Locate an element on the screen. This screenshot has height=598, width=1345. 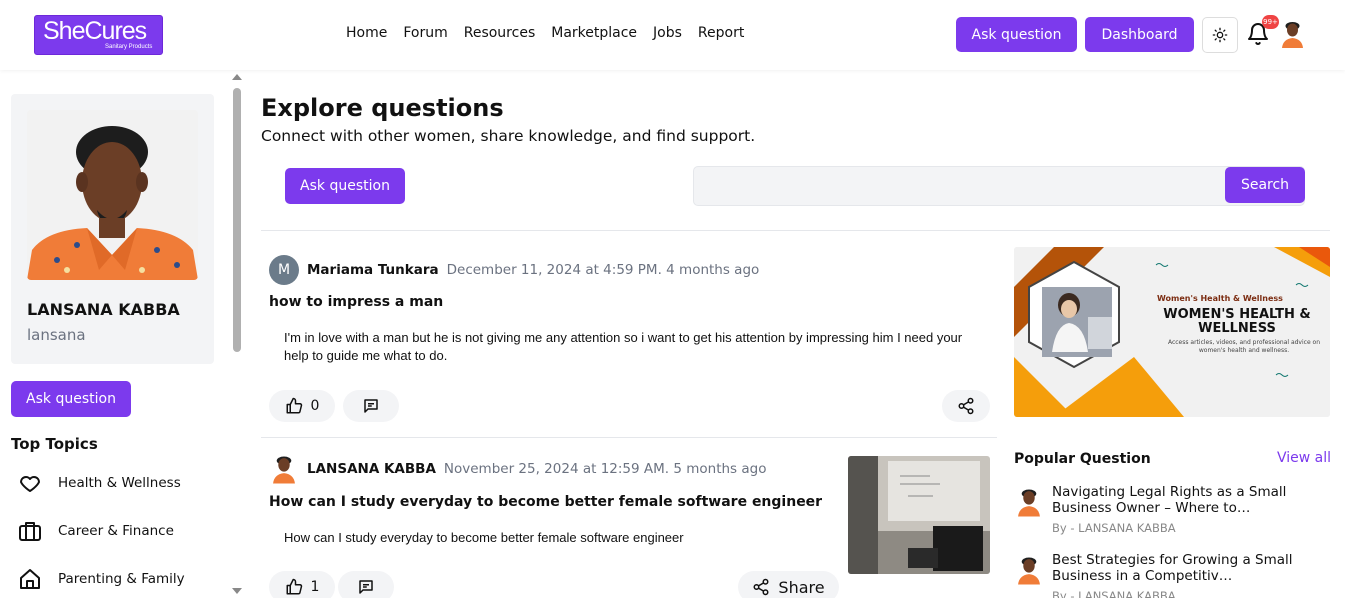
post-author: LANSANA KABBA is located at coordinates (371, 469).